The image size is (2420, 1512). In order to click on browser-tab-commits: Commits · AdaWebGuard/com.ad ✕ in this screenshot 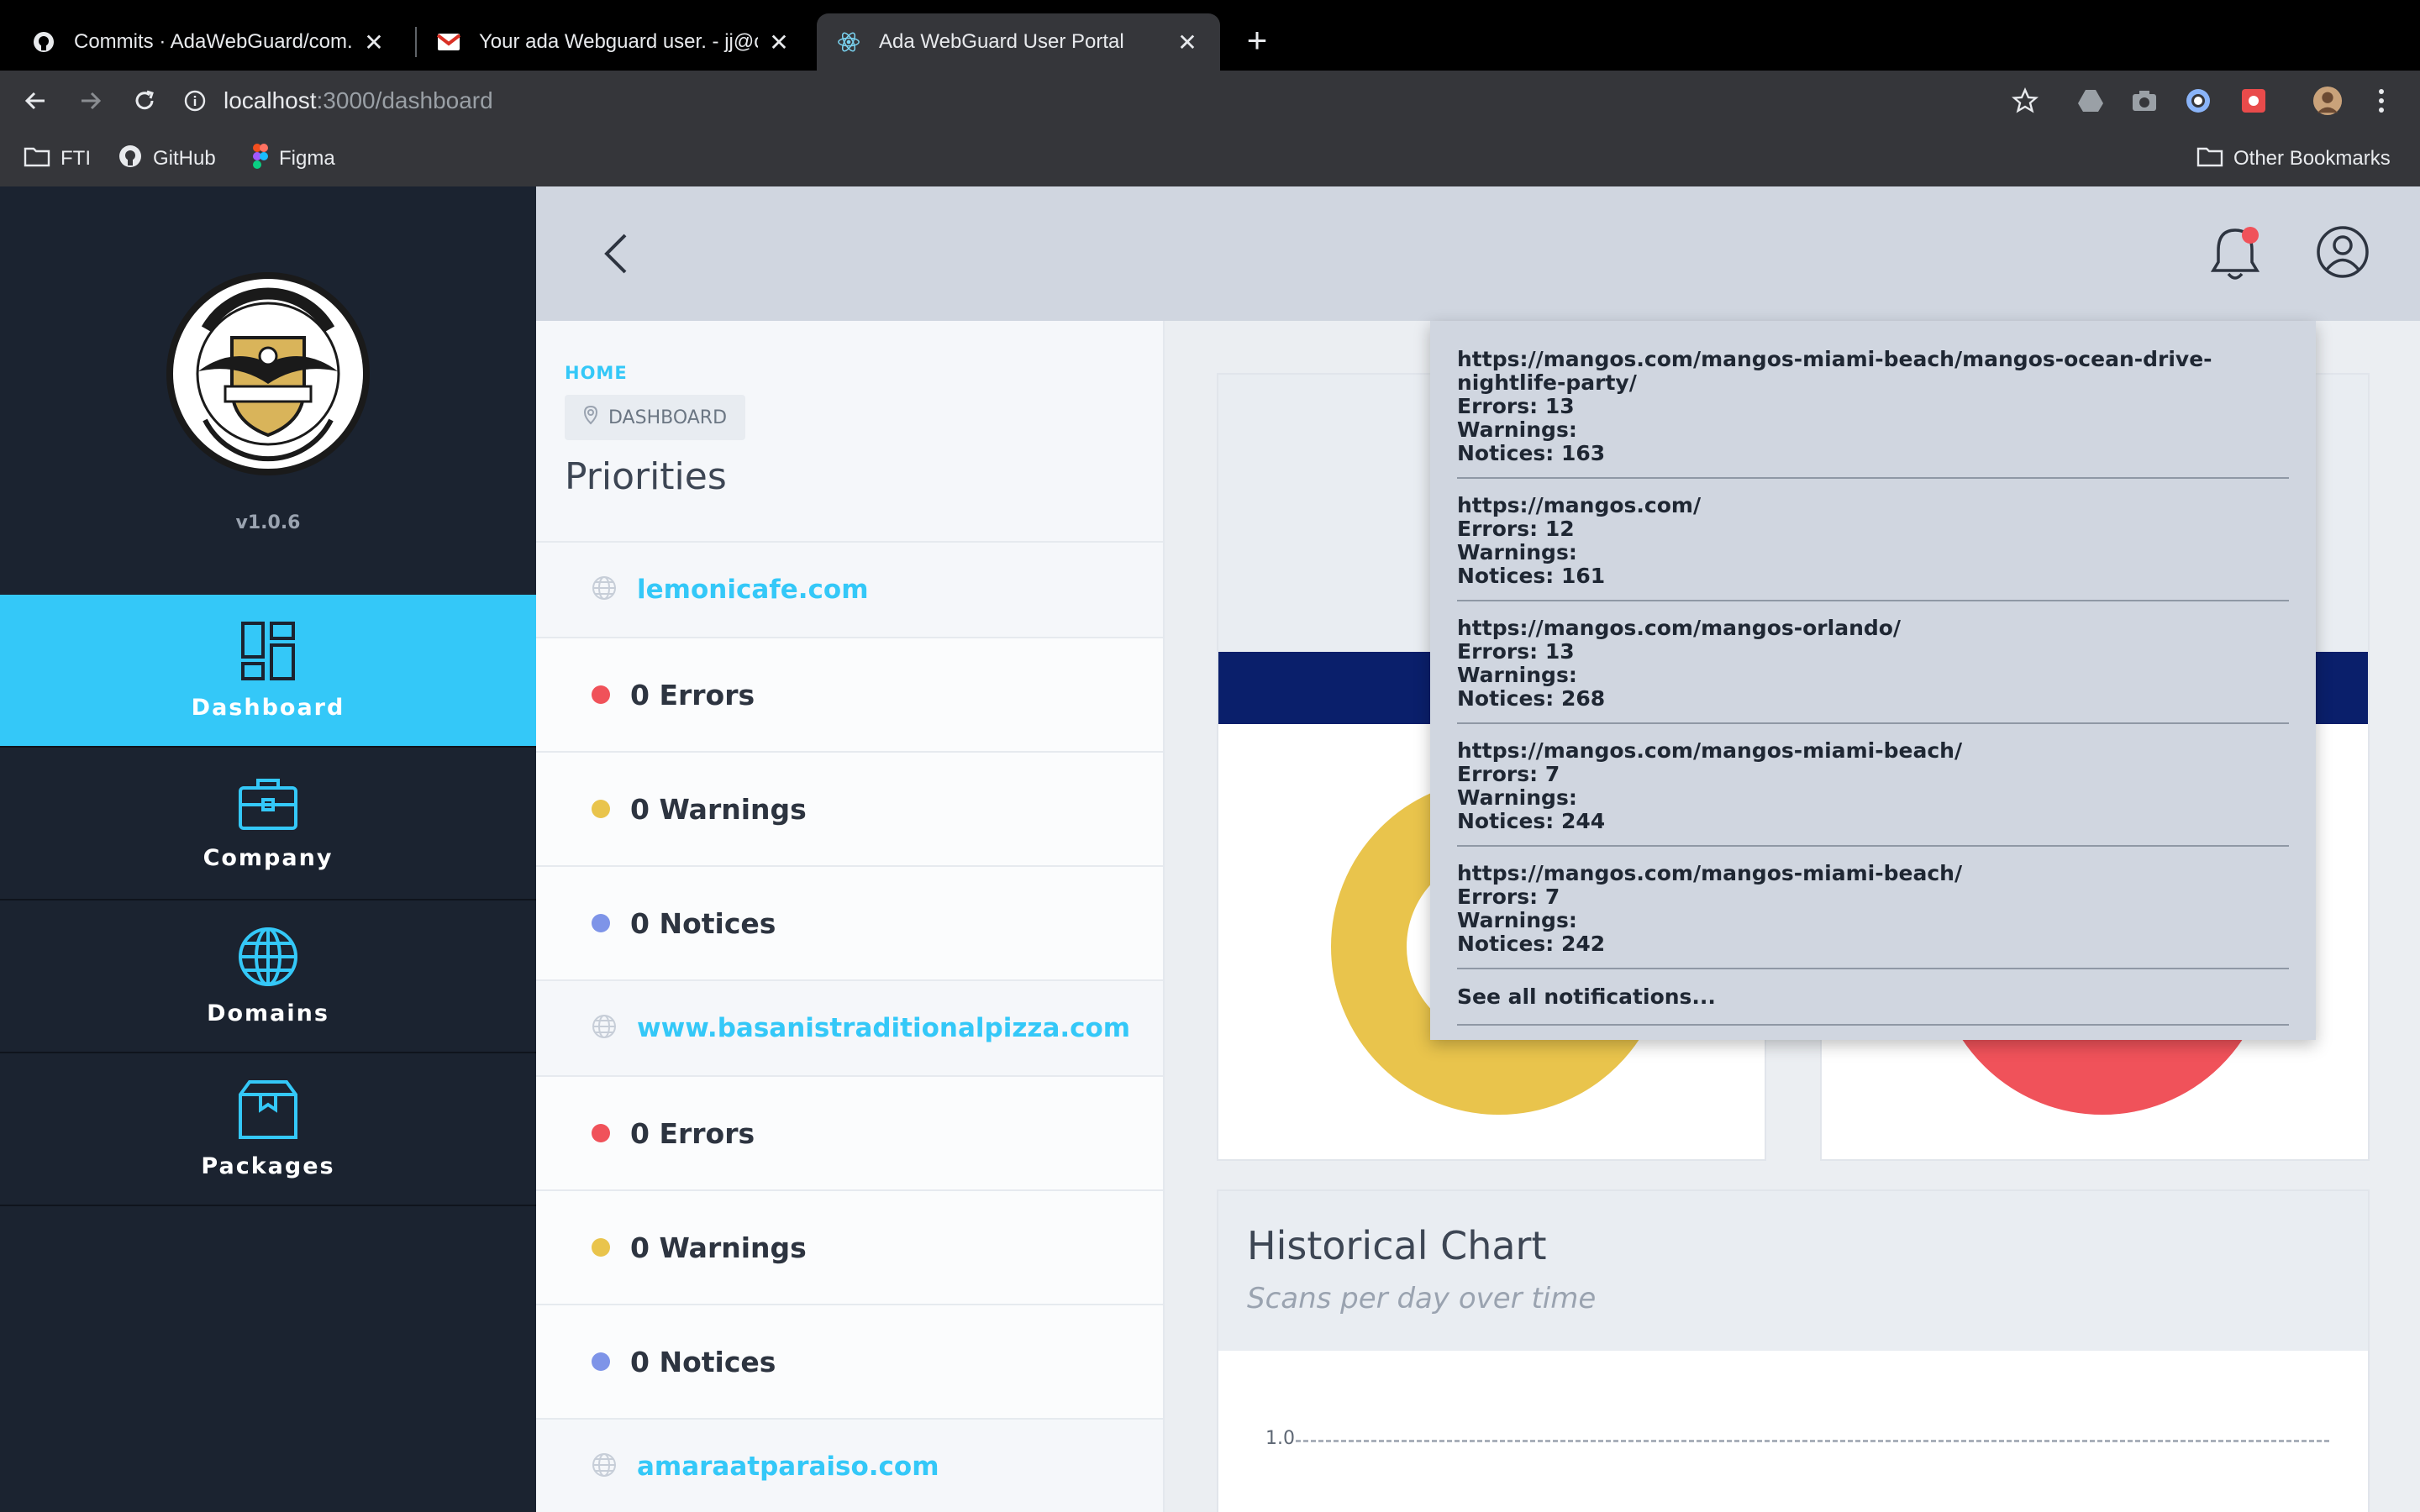, I will do `click(210, 42)`.